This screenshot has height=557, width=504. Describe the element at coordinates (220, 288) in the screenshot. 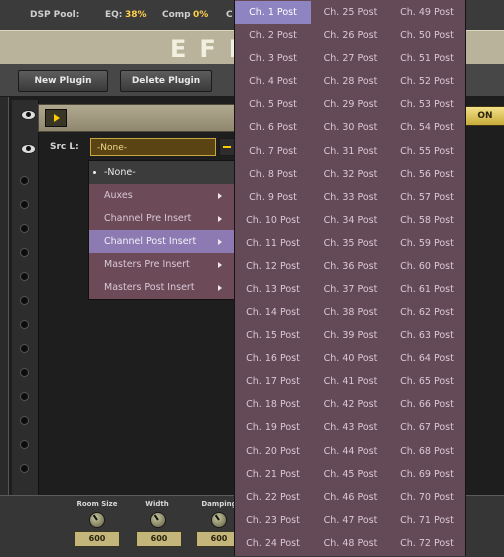

I see `submenu-arrow-icon` at that location.